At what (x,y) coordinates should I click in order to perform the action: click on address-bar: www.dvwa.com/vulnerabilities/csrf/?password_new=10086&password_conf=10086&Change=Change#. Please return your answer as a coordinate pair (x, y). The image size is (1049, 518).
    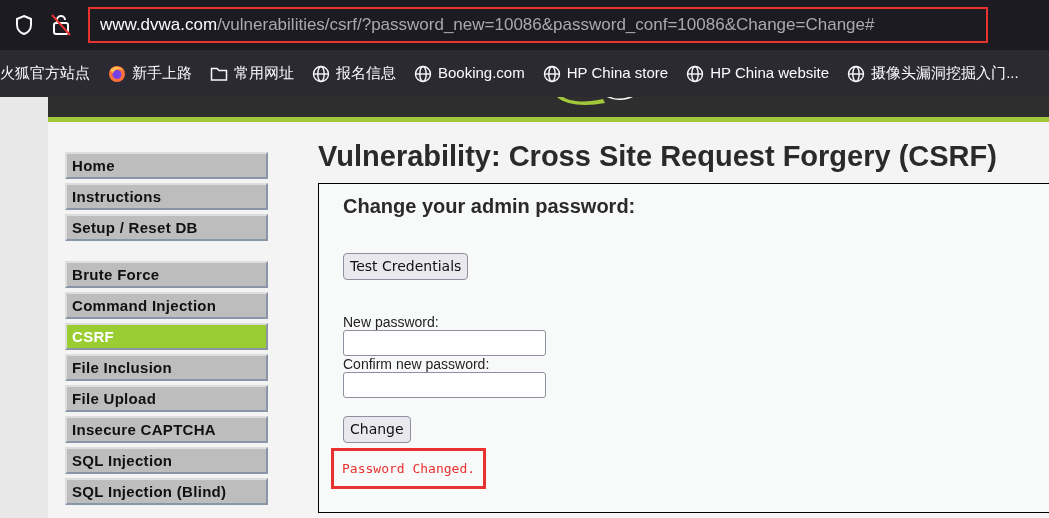
    Looking at the image, I should click on (538, 25).